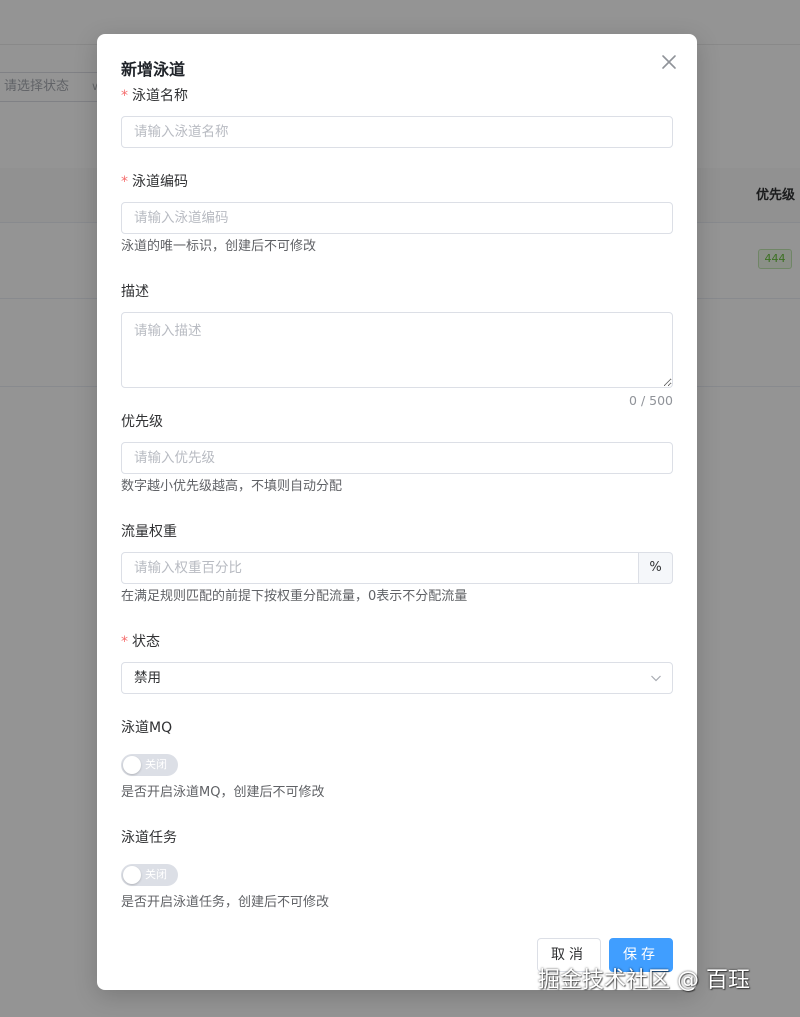  What do you see at coordinates (651, 400) in the screenshot?
I see `description-char-counter: 0 / 500` at bounding box center [651, 400].